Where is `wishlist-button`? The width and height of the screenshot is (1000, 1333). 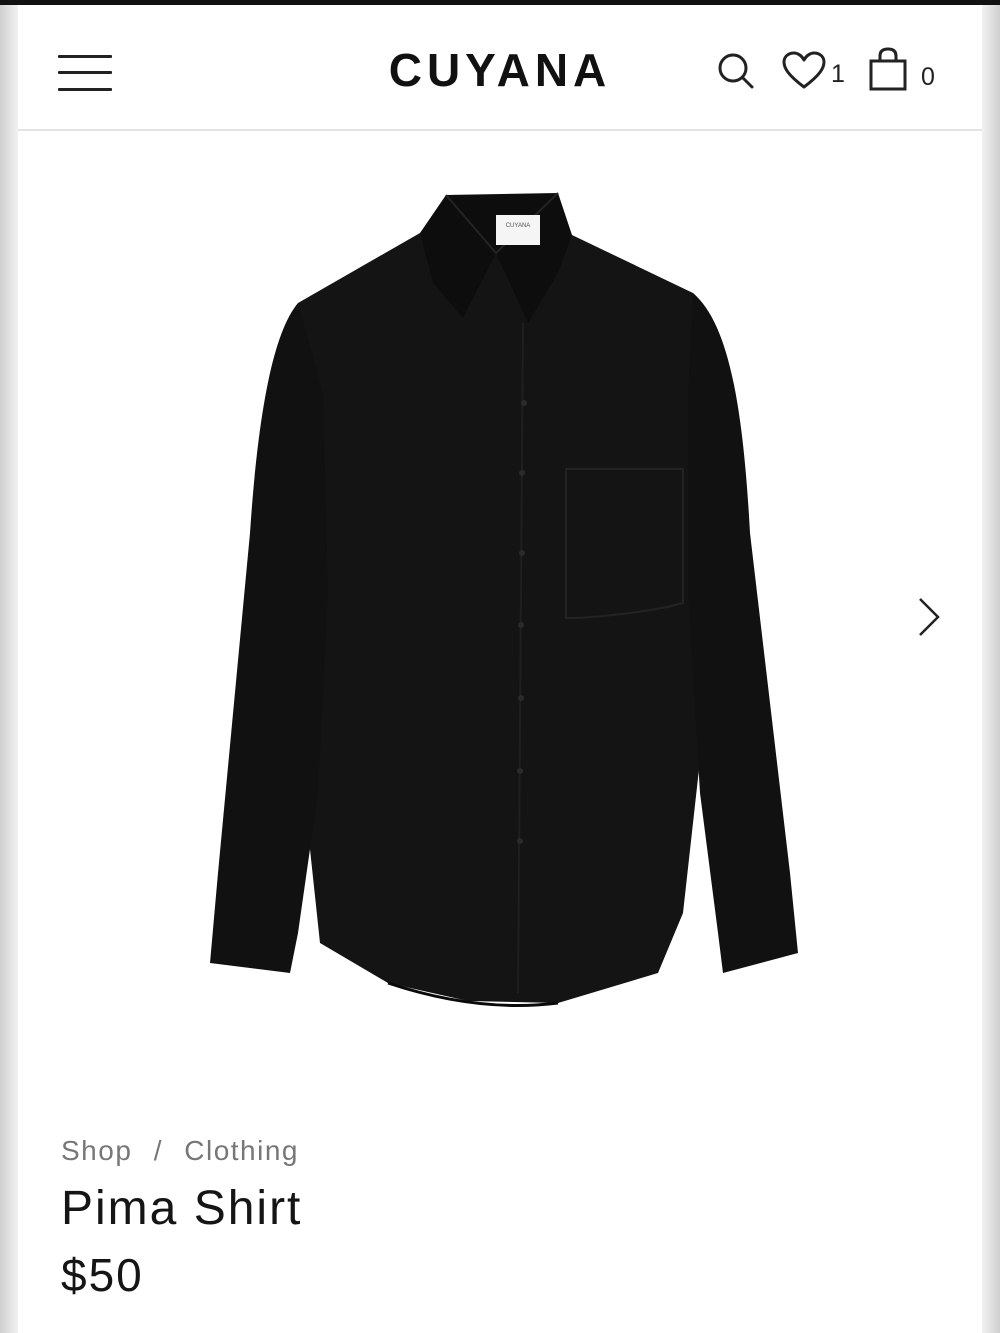 wishlist-button is located at coordinates (804, 73).